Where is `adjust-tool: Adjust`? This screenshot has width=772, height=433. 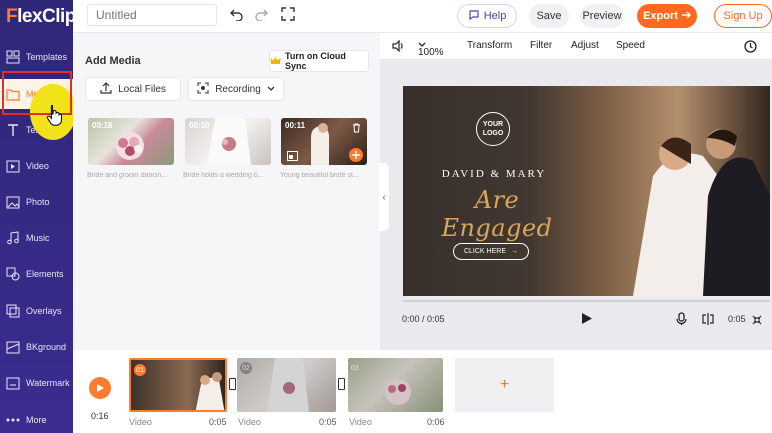 adjust-tool: Adjust is located at coordinates (585, 45).